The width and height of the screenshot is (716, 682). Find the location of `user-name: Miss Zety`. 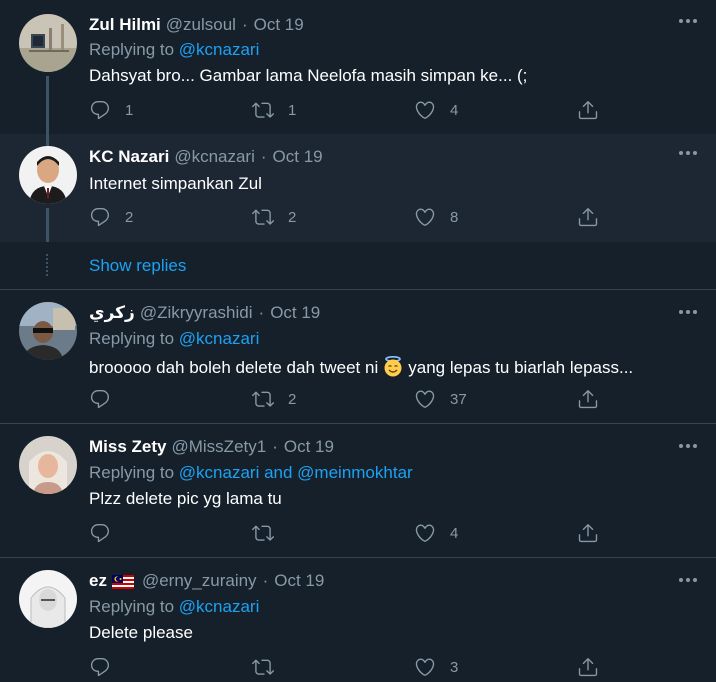

user-name: Miss Zety is located at coordinates (127, 447).